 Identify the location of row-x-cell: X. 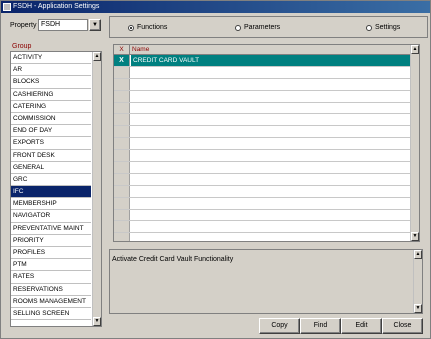
(122, 60).